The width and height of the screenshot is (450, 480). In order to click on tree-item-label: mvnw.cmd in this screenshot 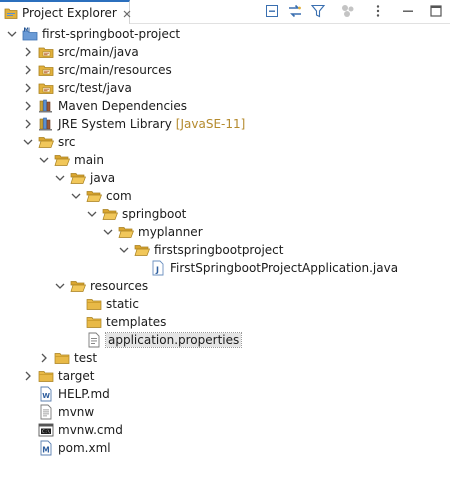, I will do `click(90, 430)`.